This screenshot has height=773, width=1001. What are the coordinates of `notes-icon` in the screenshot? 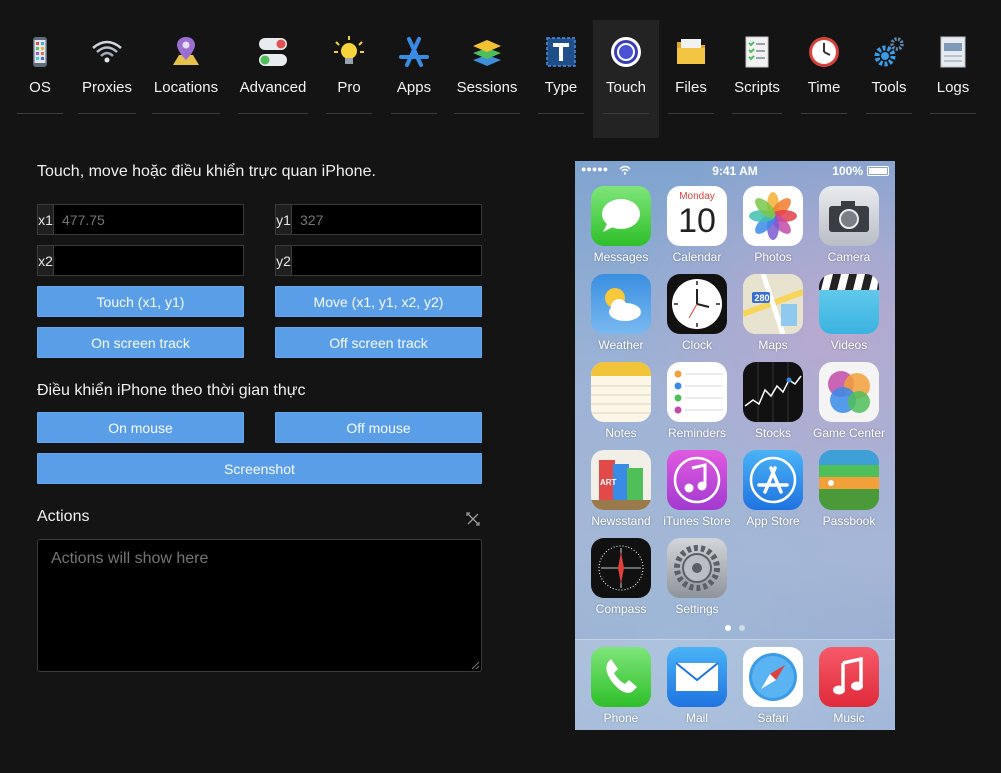 It's located at (621, 392).